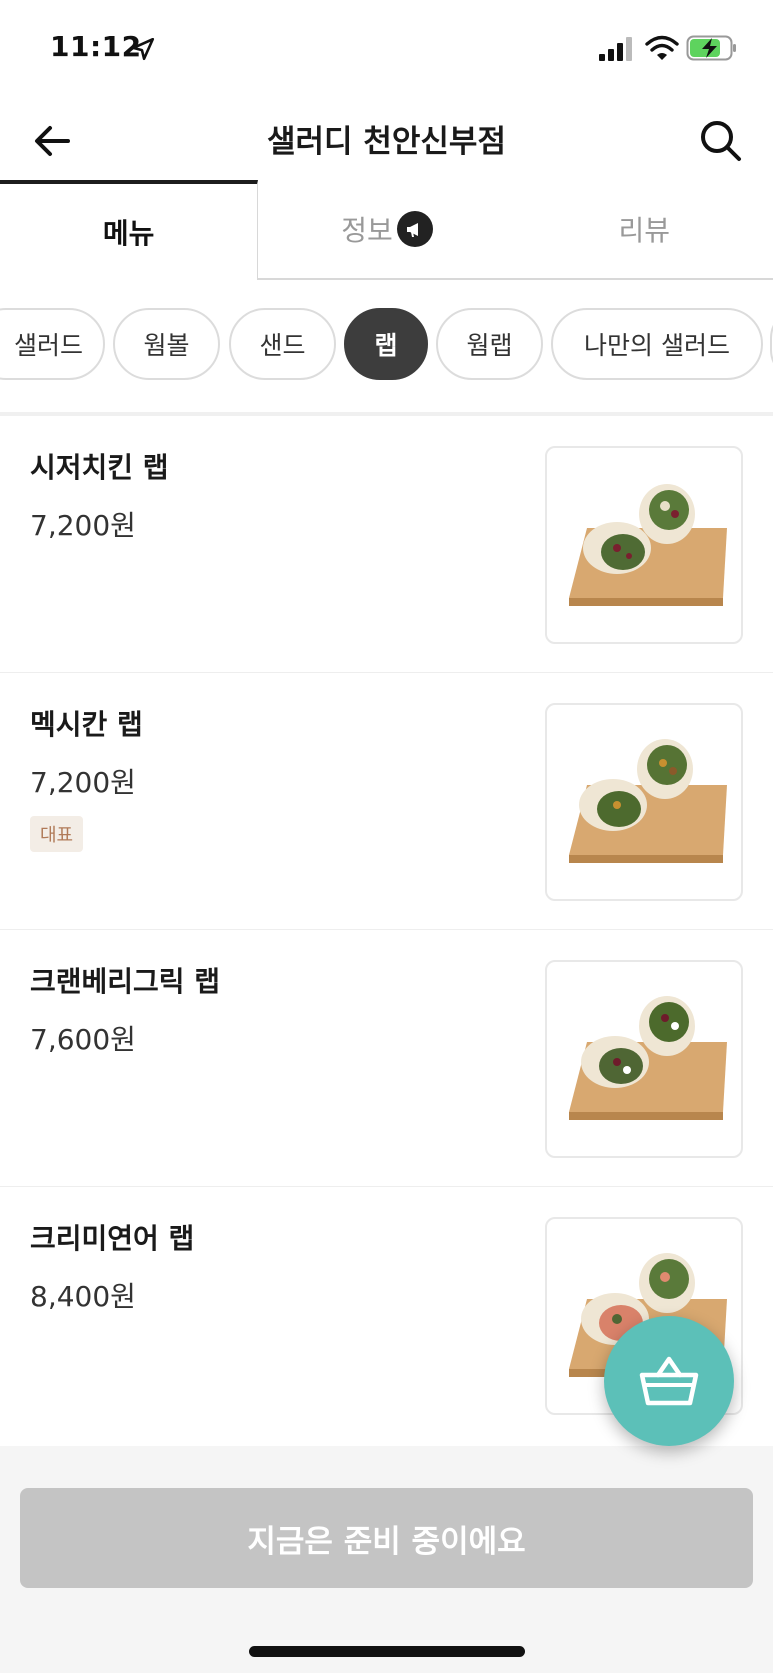  I want to click on signal-icon, so click(615, 49).